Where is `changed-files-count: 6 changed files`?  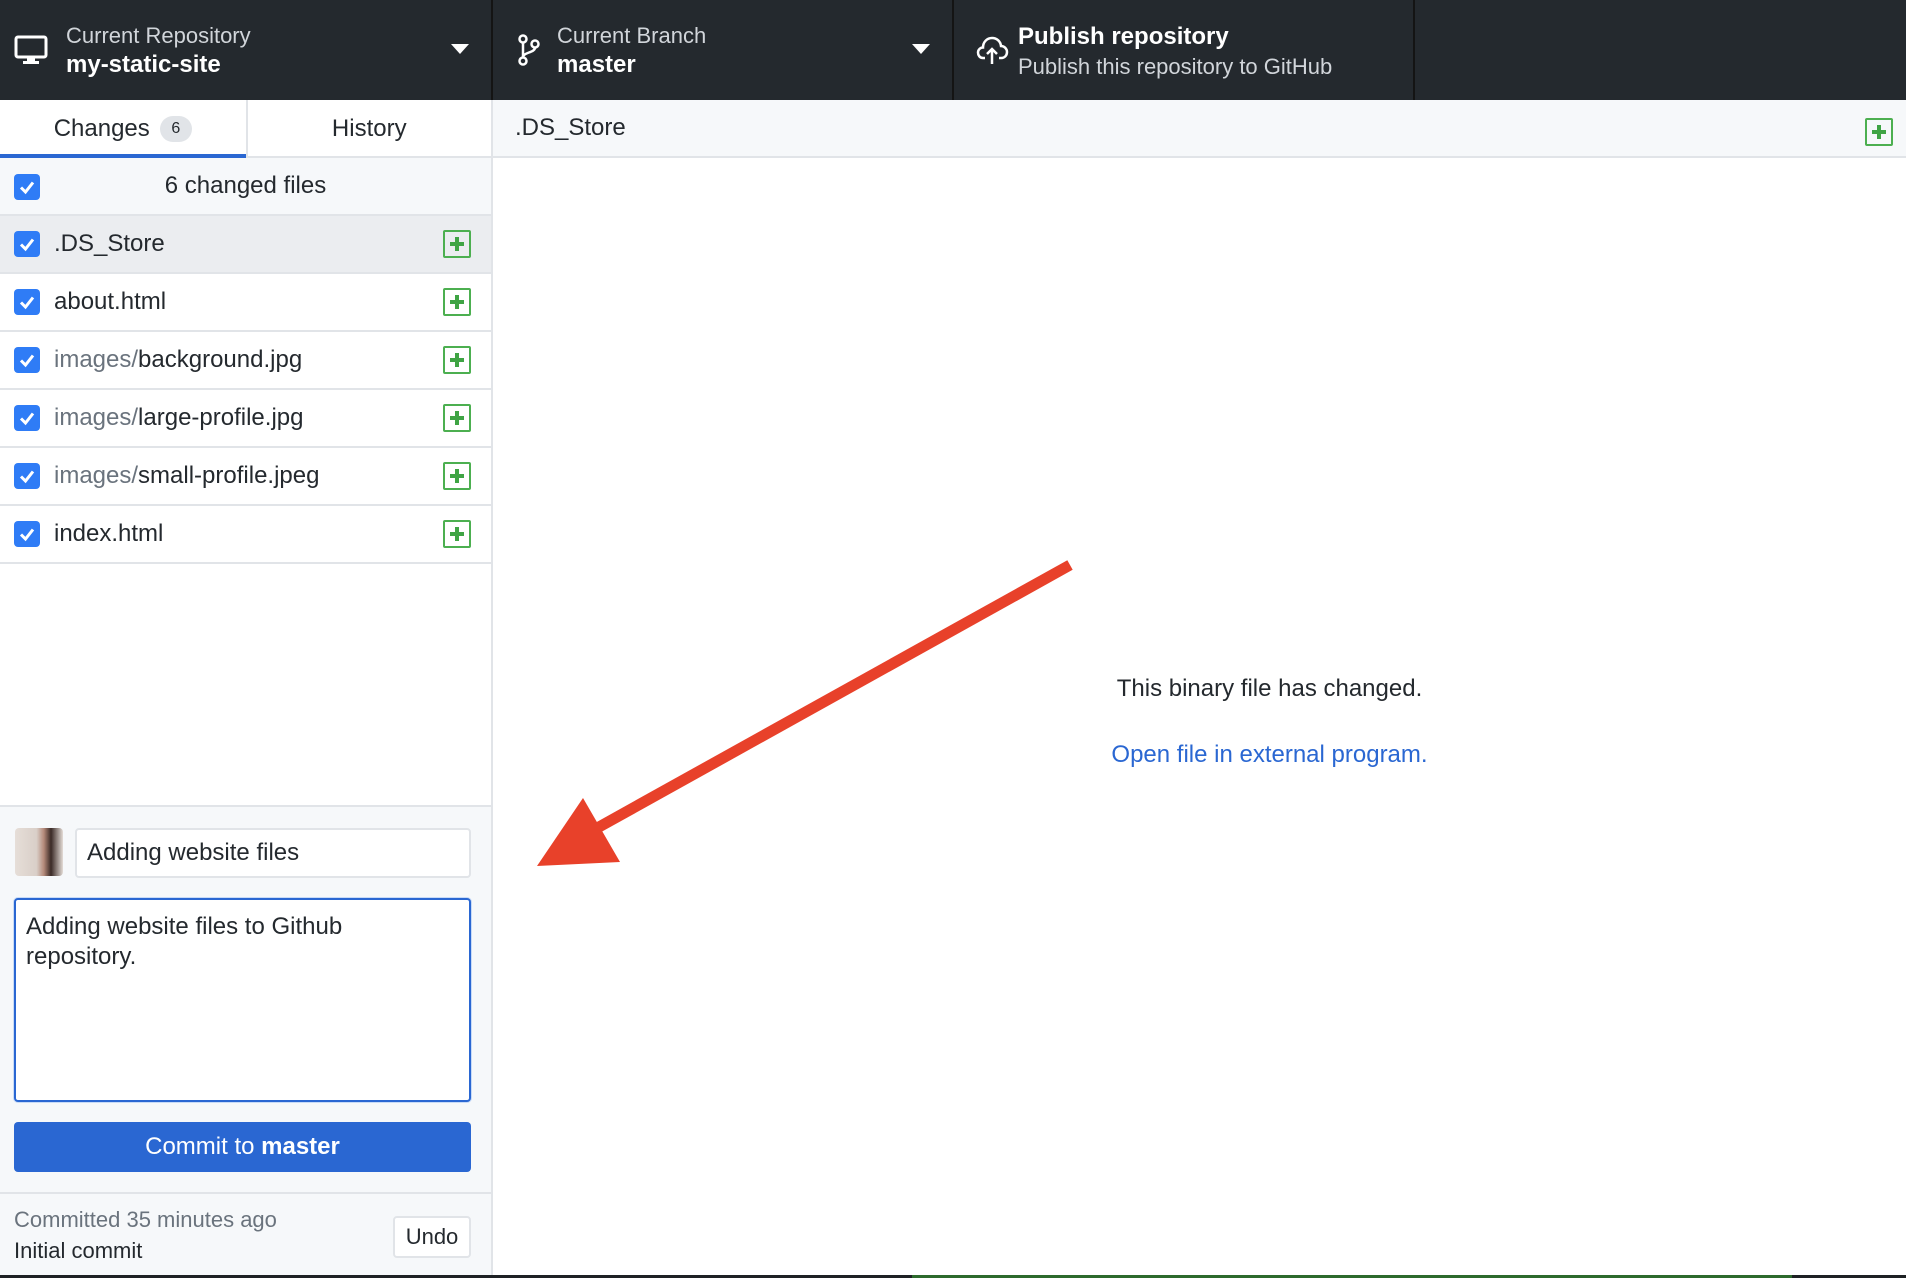 changed-files-count: 6 changed files is located at coordinates (245, 185).